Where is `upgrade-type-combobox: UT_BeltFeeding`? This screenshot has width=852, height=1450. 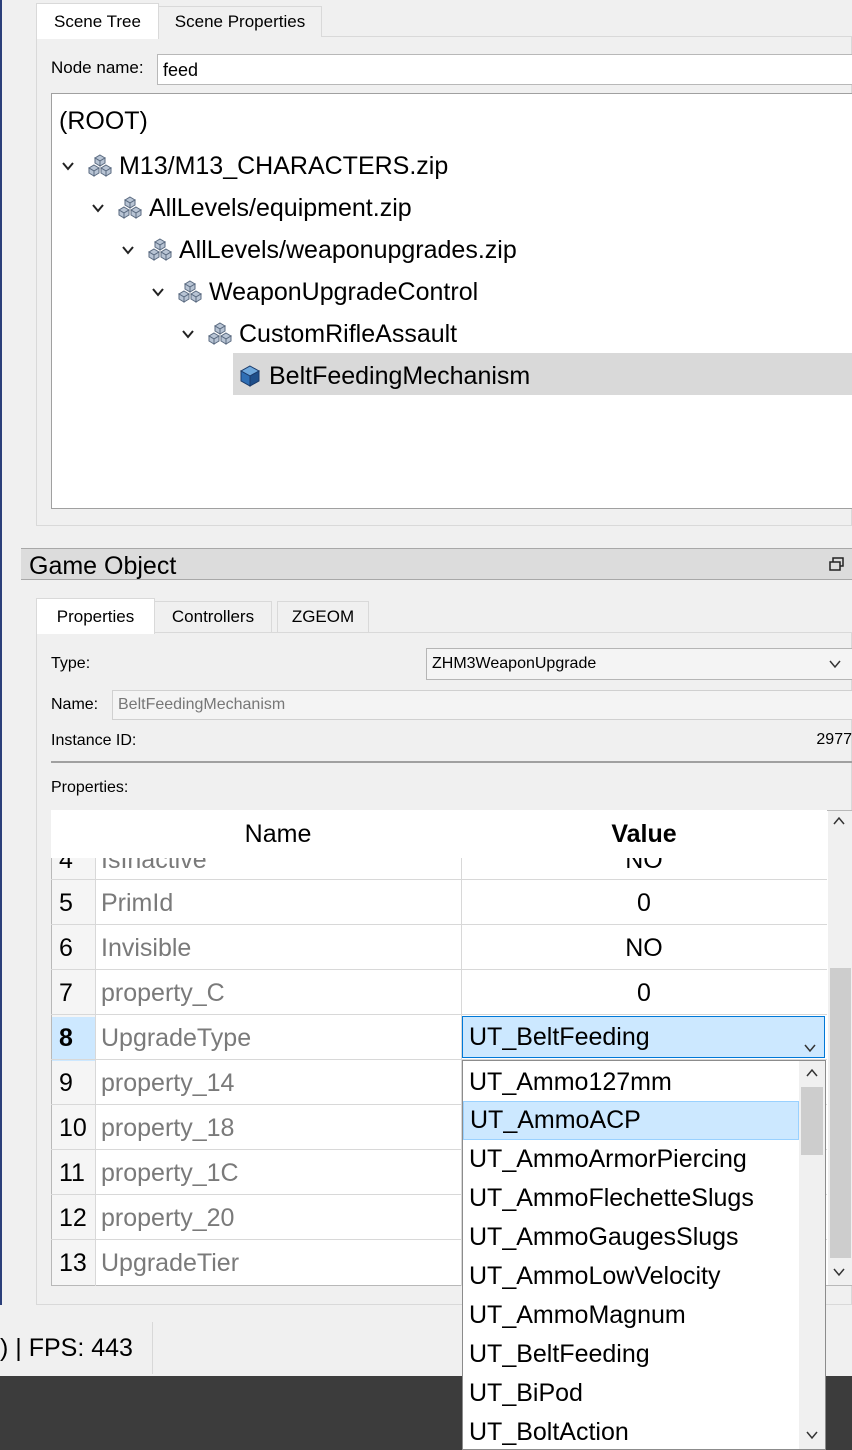
upgrade-type-combobox: UT_BeltFeeding is located at coordinates (643, 1037).